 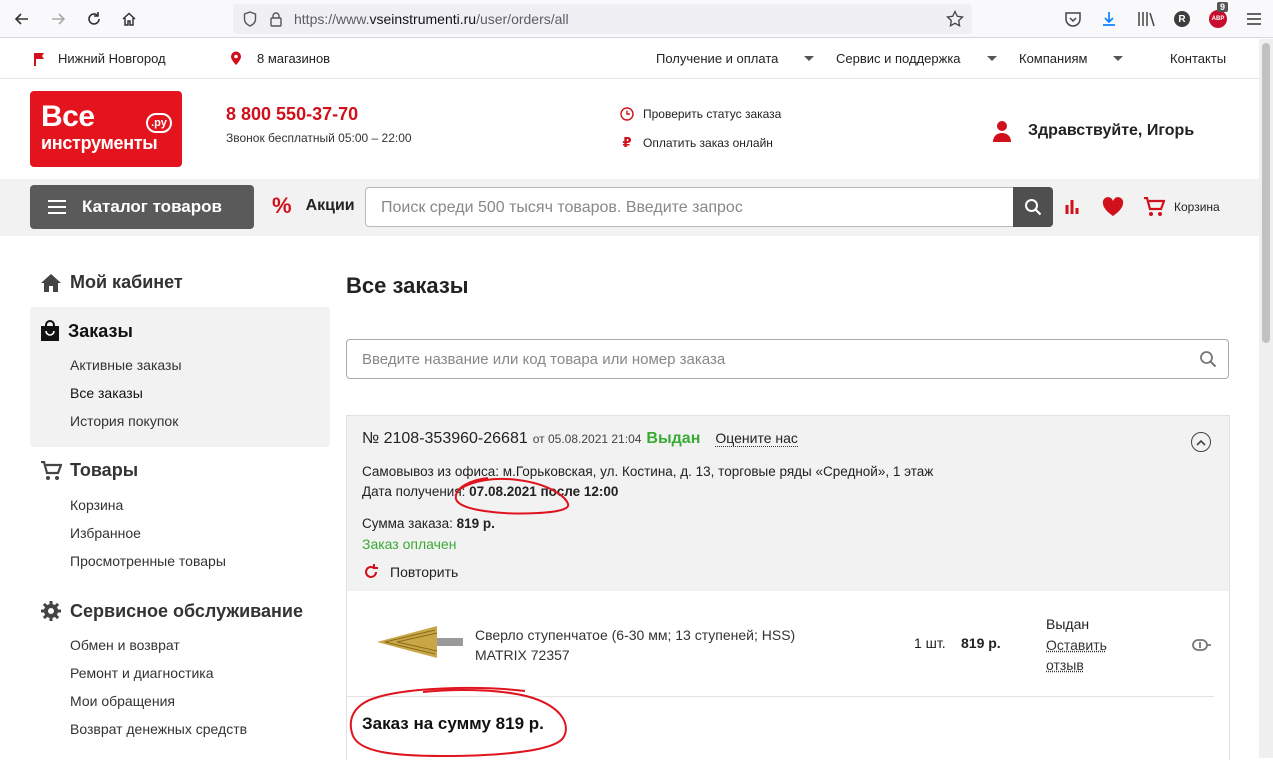 What do you see at coordinates (148, 561) in the screenshot?
I see `sidebar-item-viewed: Просмотренные товары` at bounding box center [148, 561].